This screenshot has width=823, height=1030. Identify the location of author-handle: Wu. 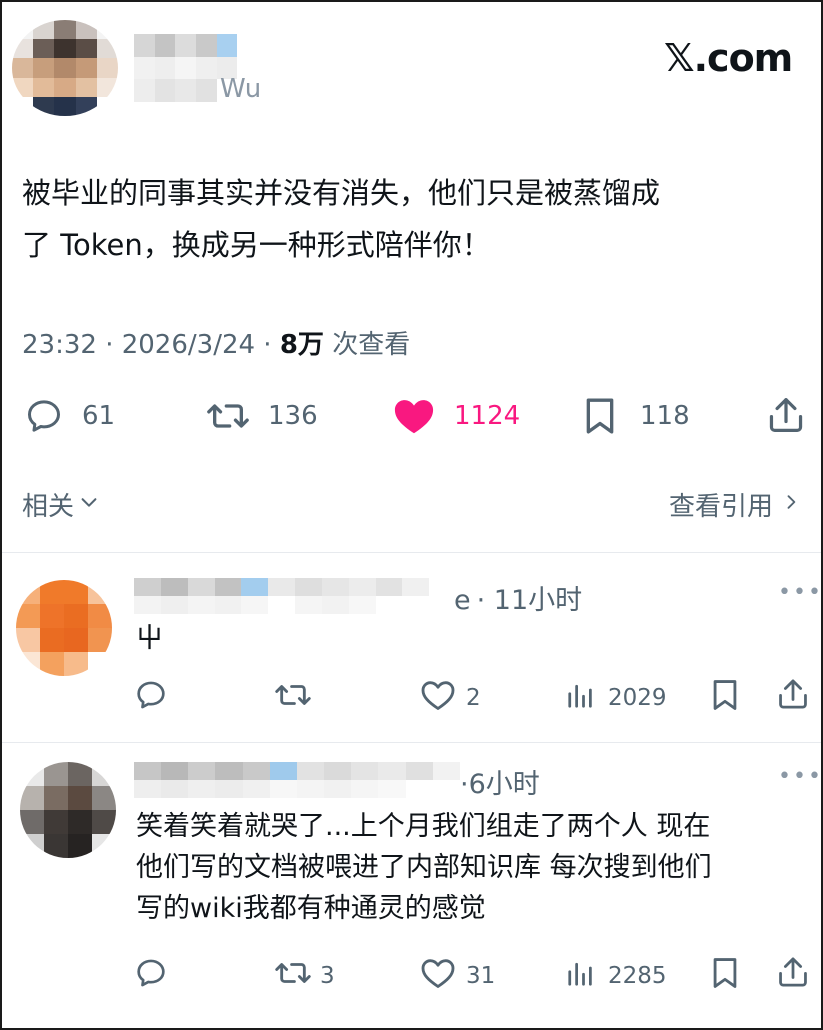
(240, 89).